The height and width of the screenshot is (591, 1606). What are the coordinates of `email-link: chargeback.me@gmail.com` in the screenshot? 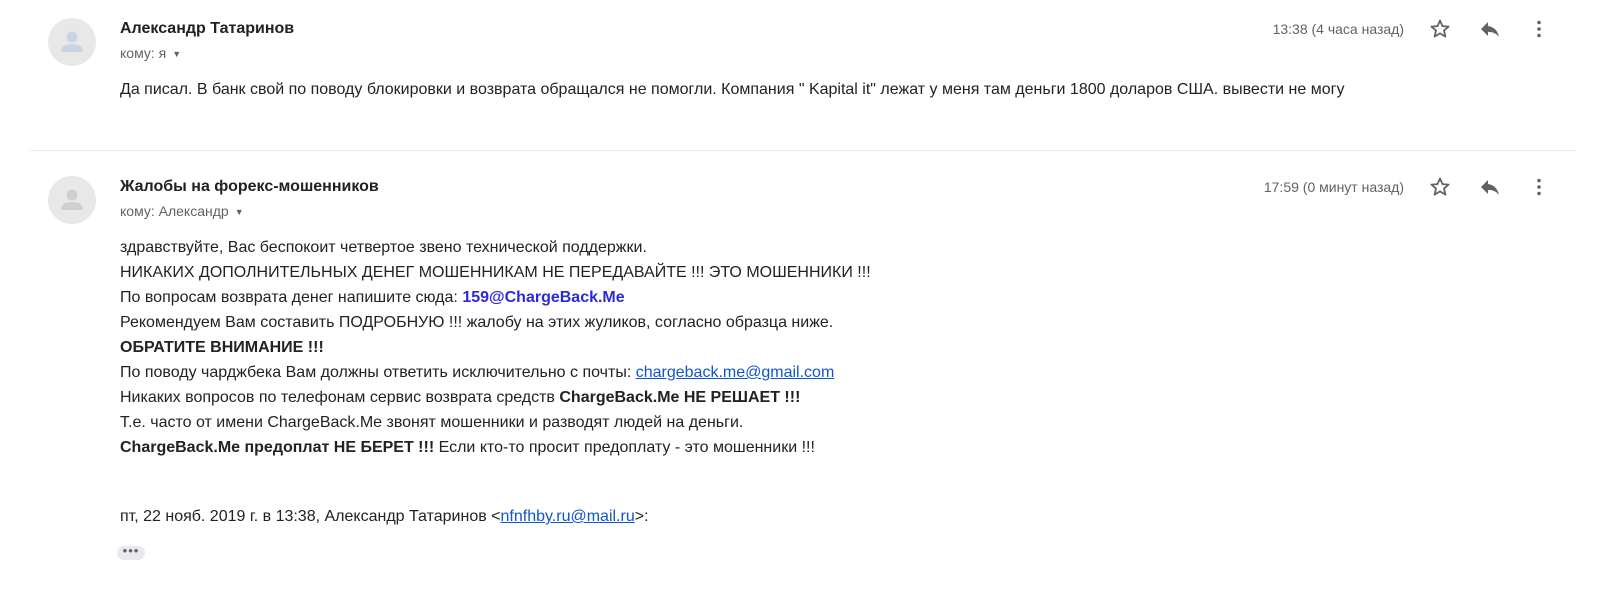 It's located at (735, 372).